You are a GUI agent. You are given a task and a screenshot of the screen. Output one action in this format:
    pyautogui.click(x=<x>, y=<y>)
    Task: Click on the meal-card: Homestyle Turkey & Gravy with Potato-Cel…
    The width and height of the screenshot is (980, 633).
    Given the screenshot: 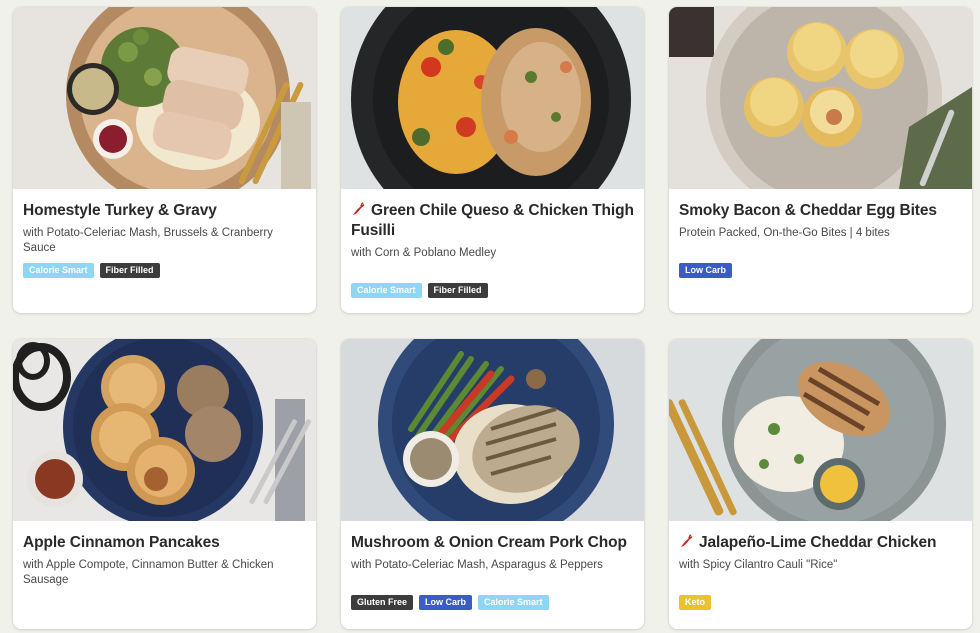 What is the action you would take?
    pyautogui.click(x=164, y=160)
    